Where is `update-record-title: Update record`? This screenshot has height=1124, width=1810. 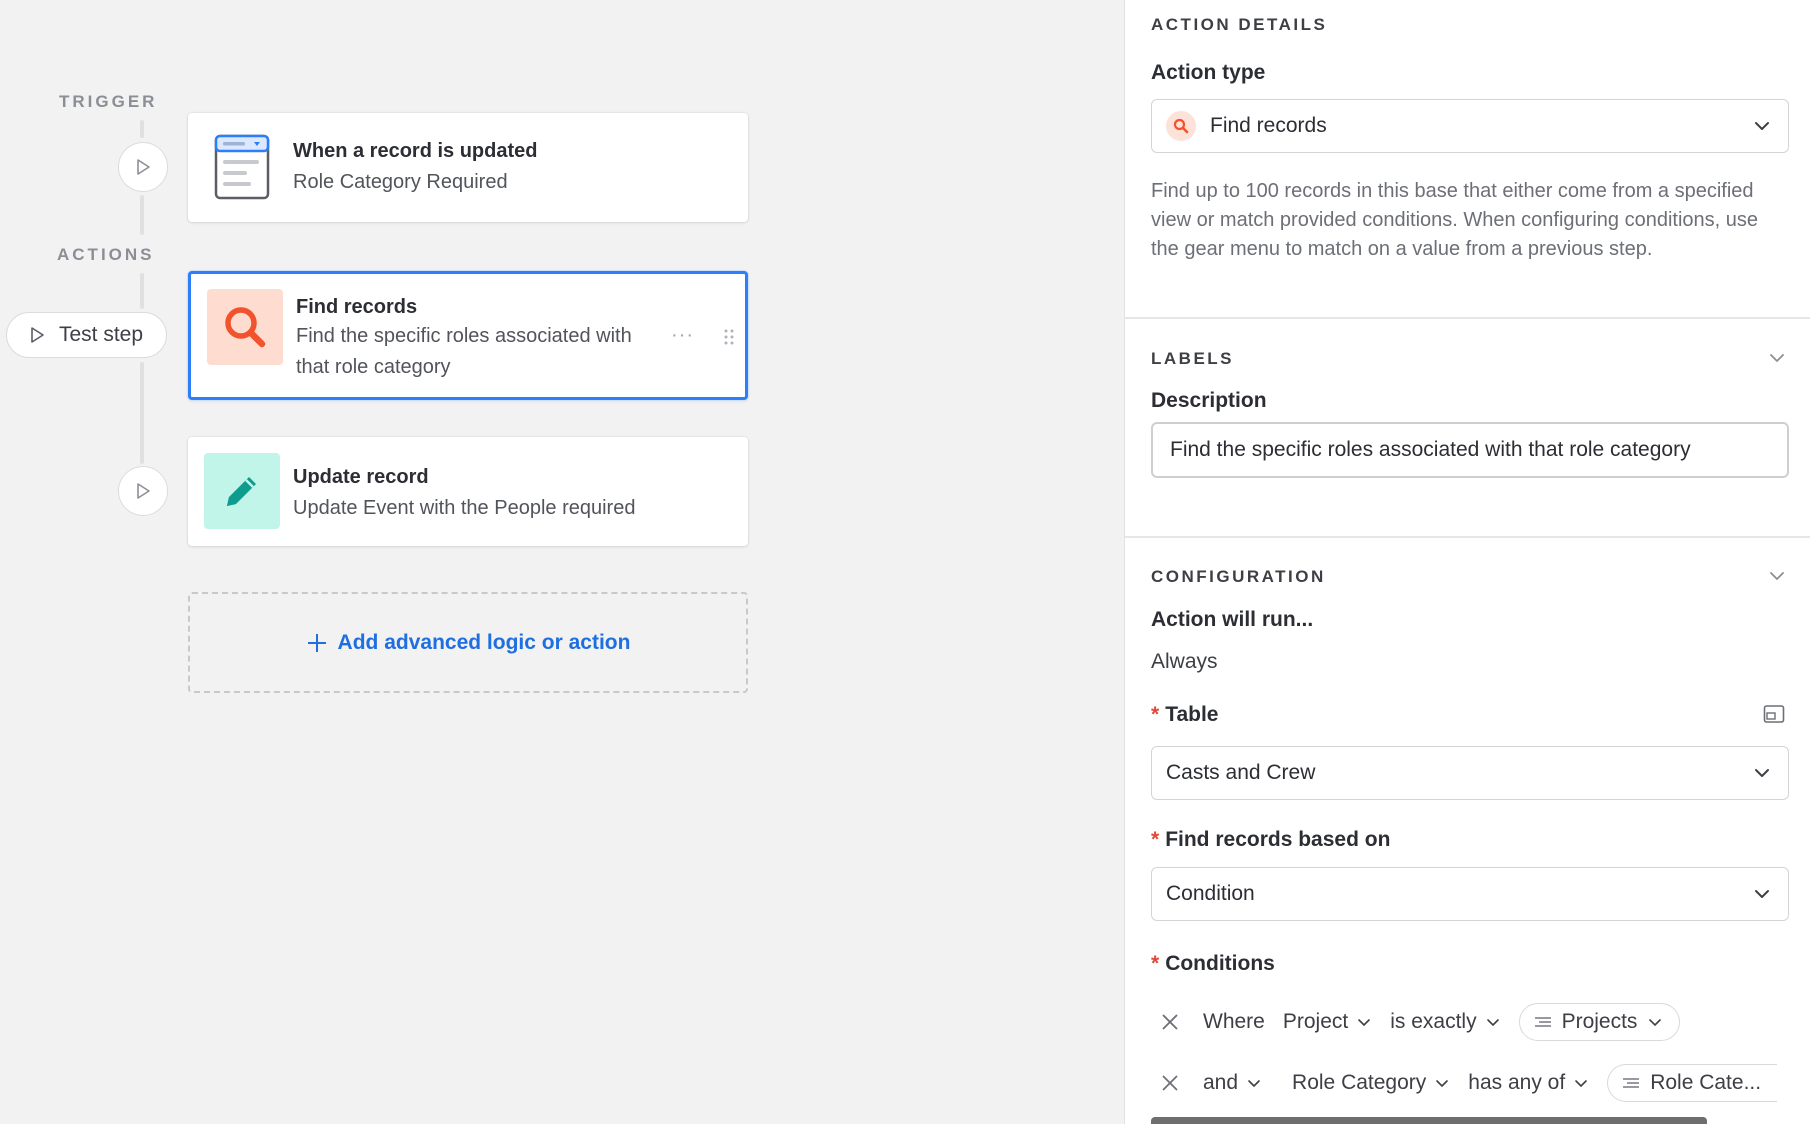 update-record-title: Update record is located at coordinates (361, 477).